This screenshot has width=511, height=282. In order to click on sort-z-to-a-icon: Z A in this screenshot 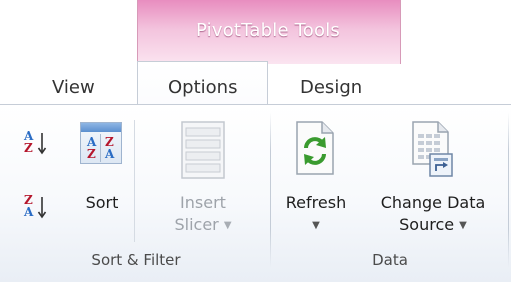, I will do `click(29, 206)`.